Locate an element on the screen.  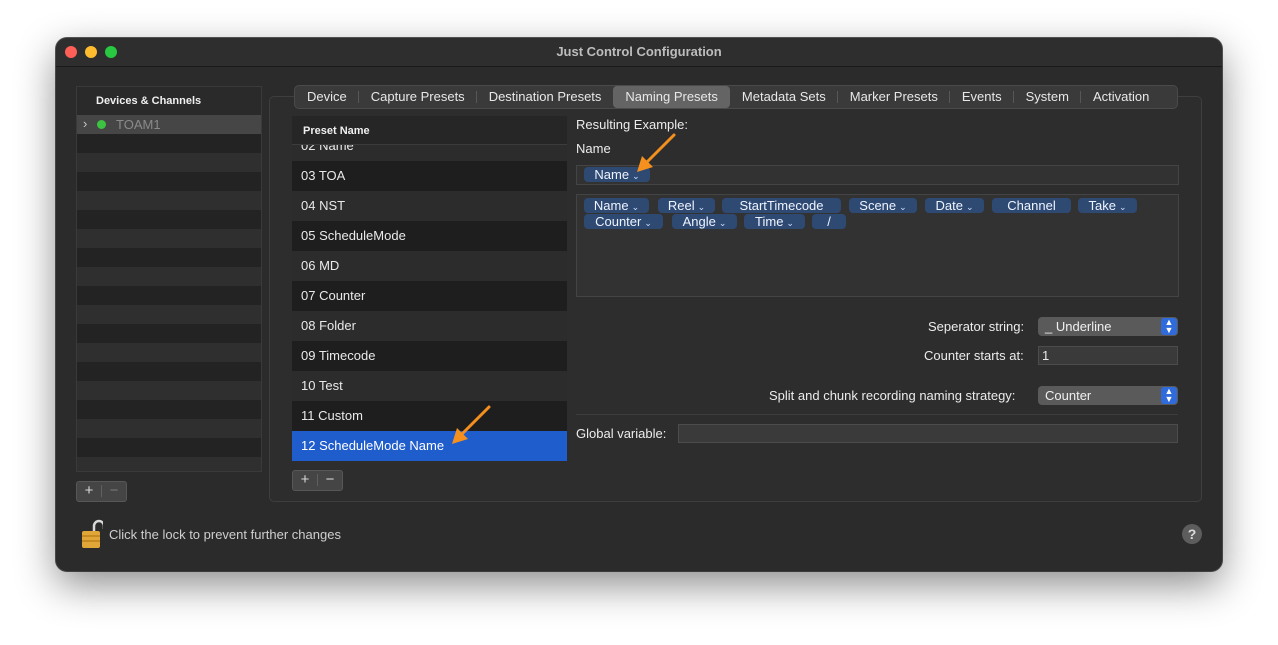
token-label: Channel is located at coordinates (1031, 205).